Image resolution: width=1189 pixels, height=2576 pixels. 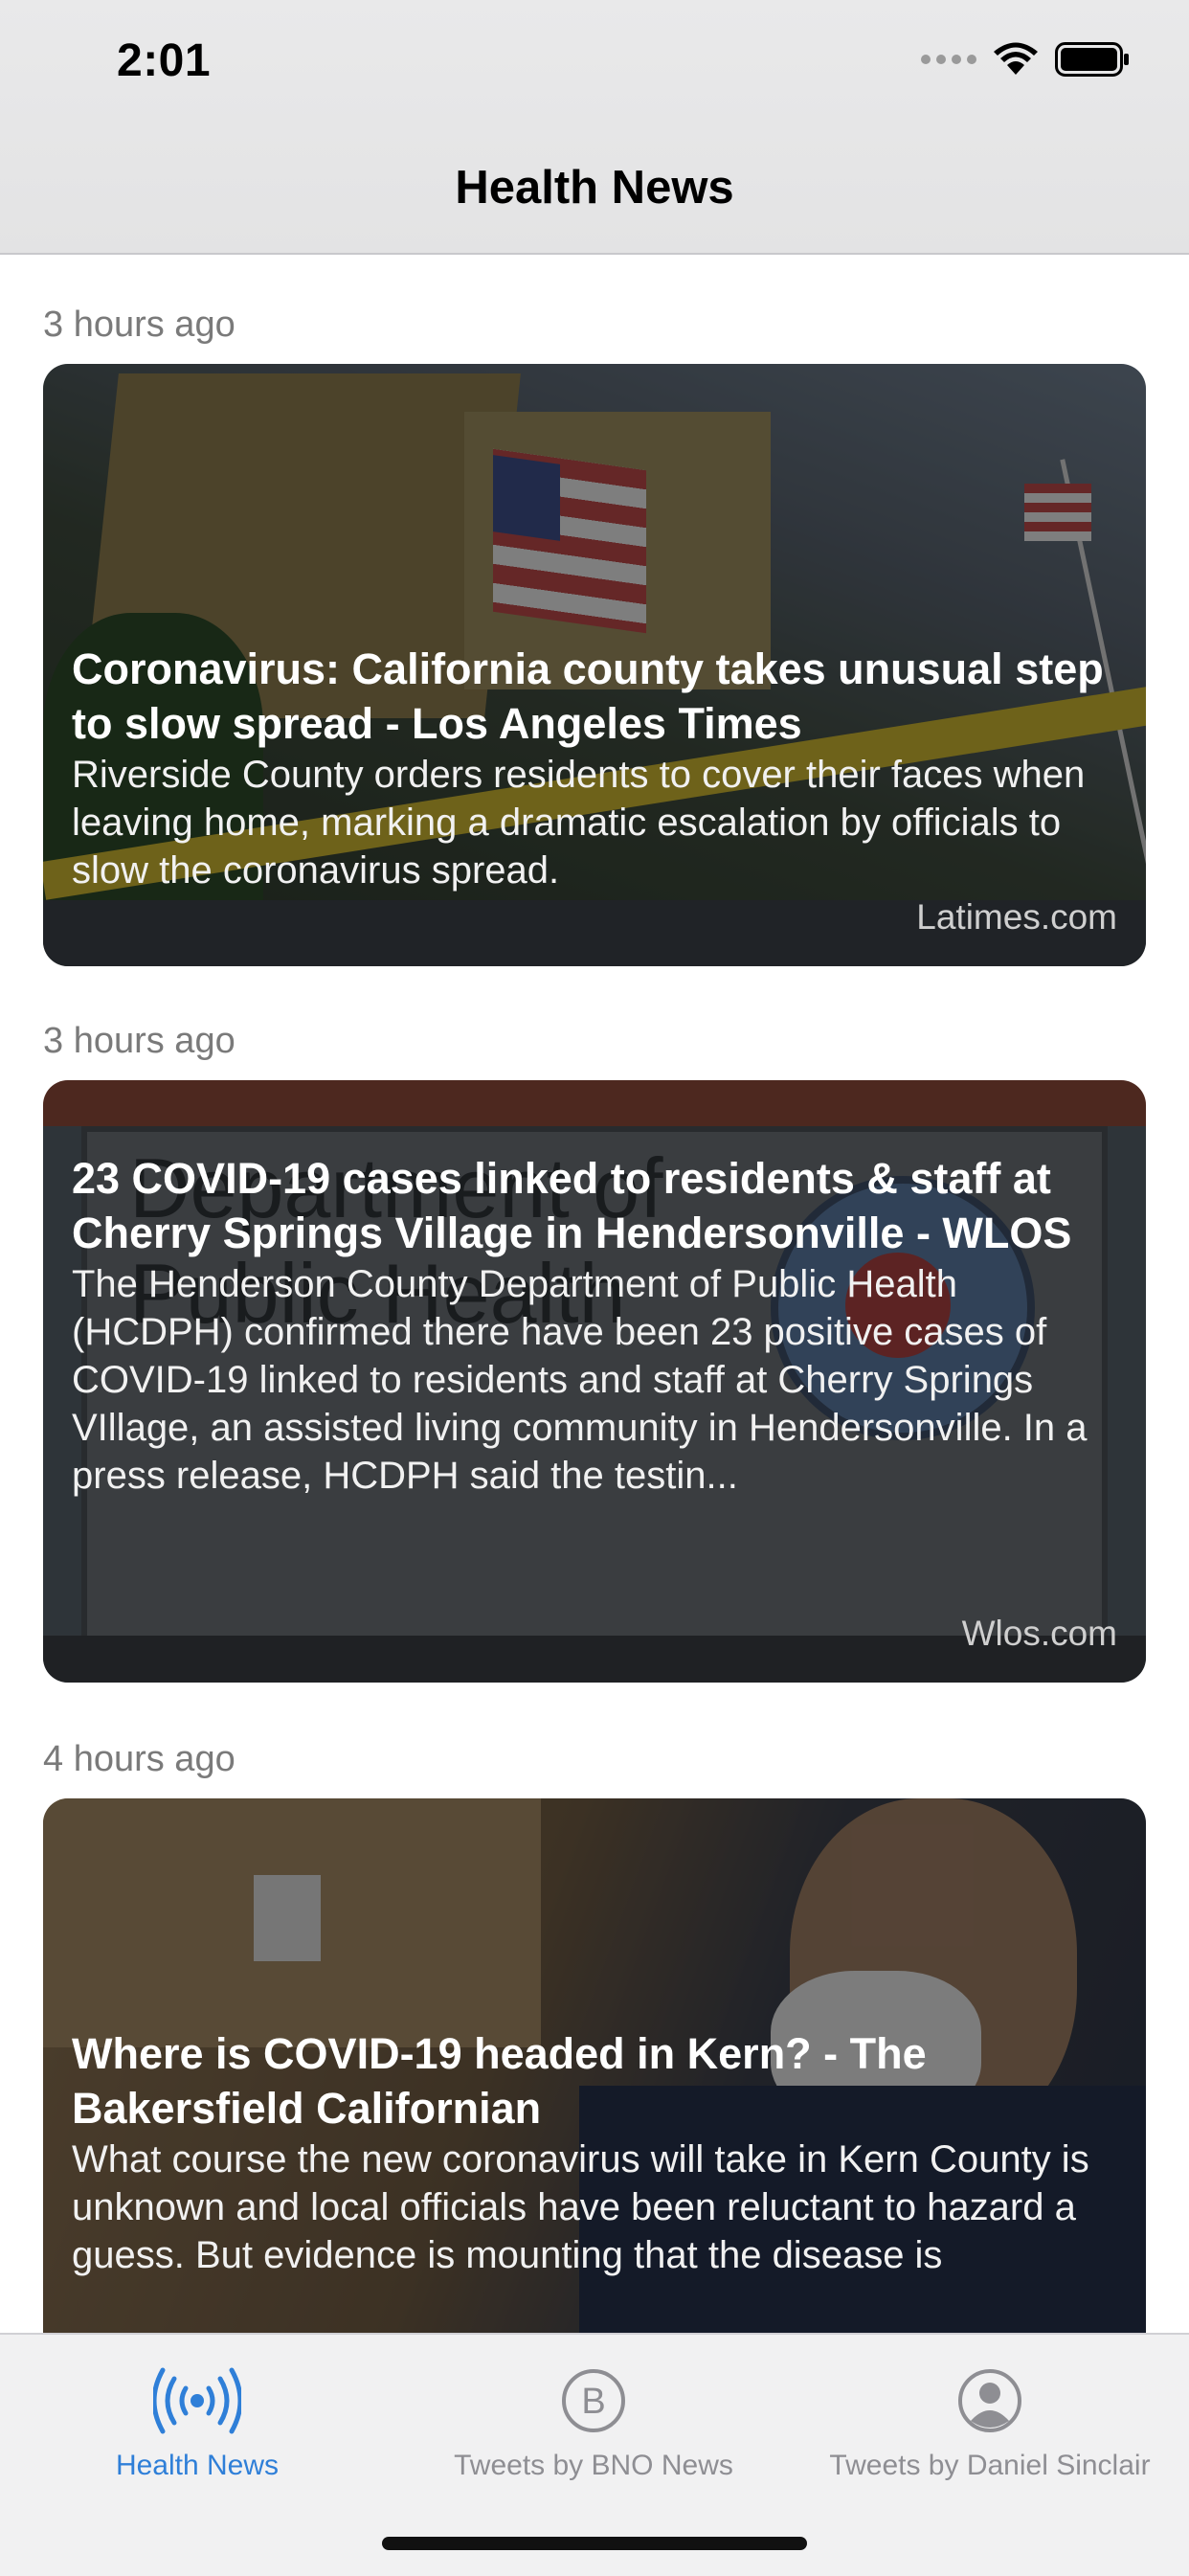 I want to click on letter-b-circle-icon: B, so click(x=593, y=2400).